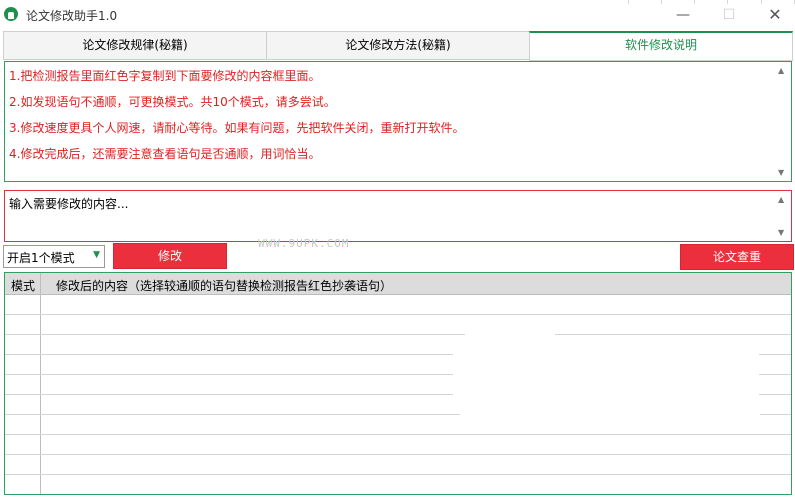 Image resolution: width=795 pixels, height=498 pixels. What do you see at coordinates (224, 286) in the screenshot?
I see `column-header-content: 修改后的内容（选择较通顺的语句替换检测报告红色抄袭语句）` at bounding box center [224, 286].